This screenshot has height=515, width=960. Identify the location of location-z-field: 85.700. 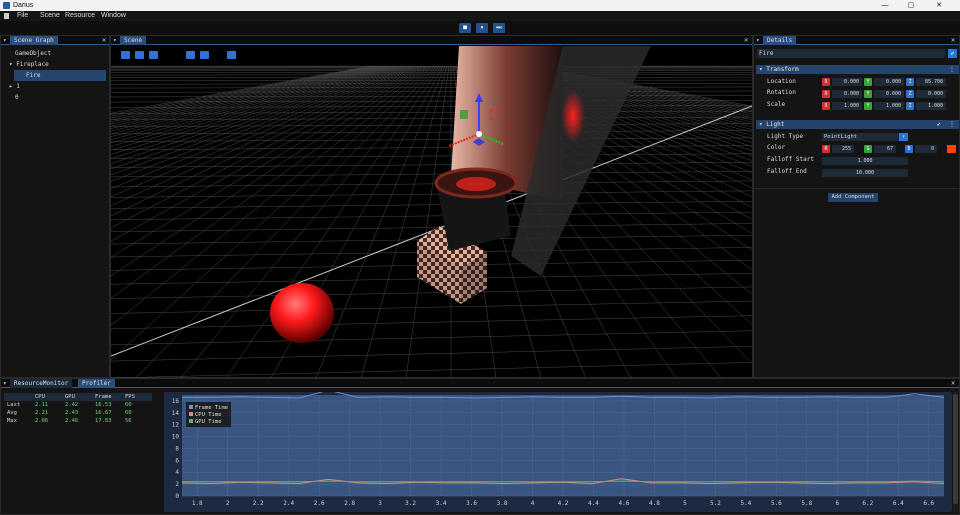
(931, 82).